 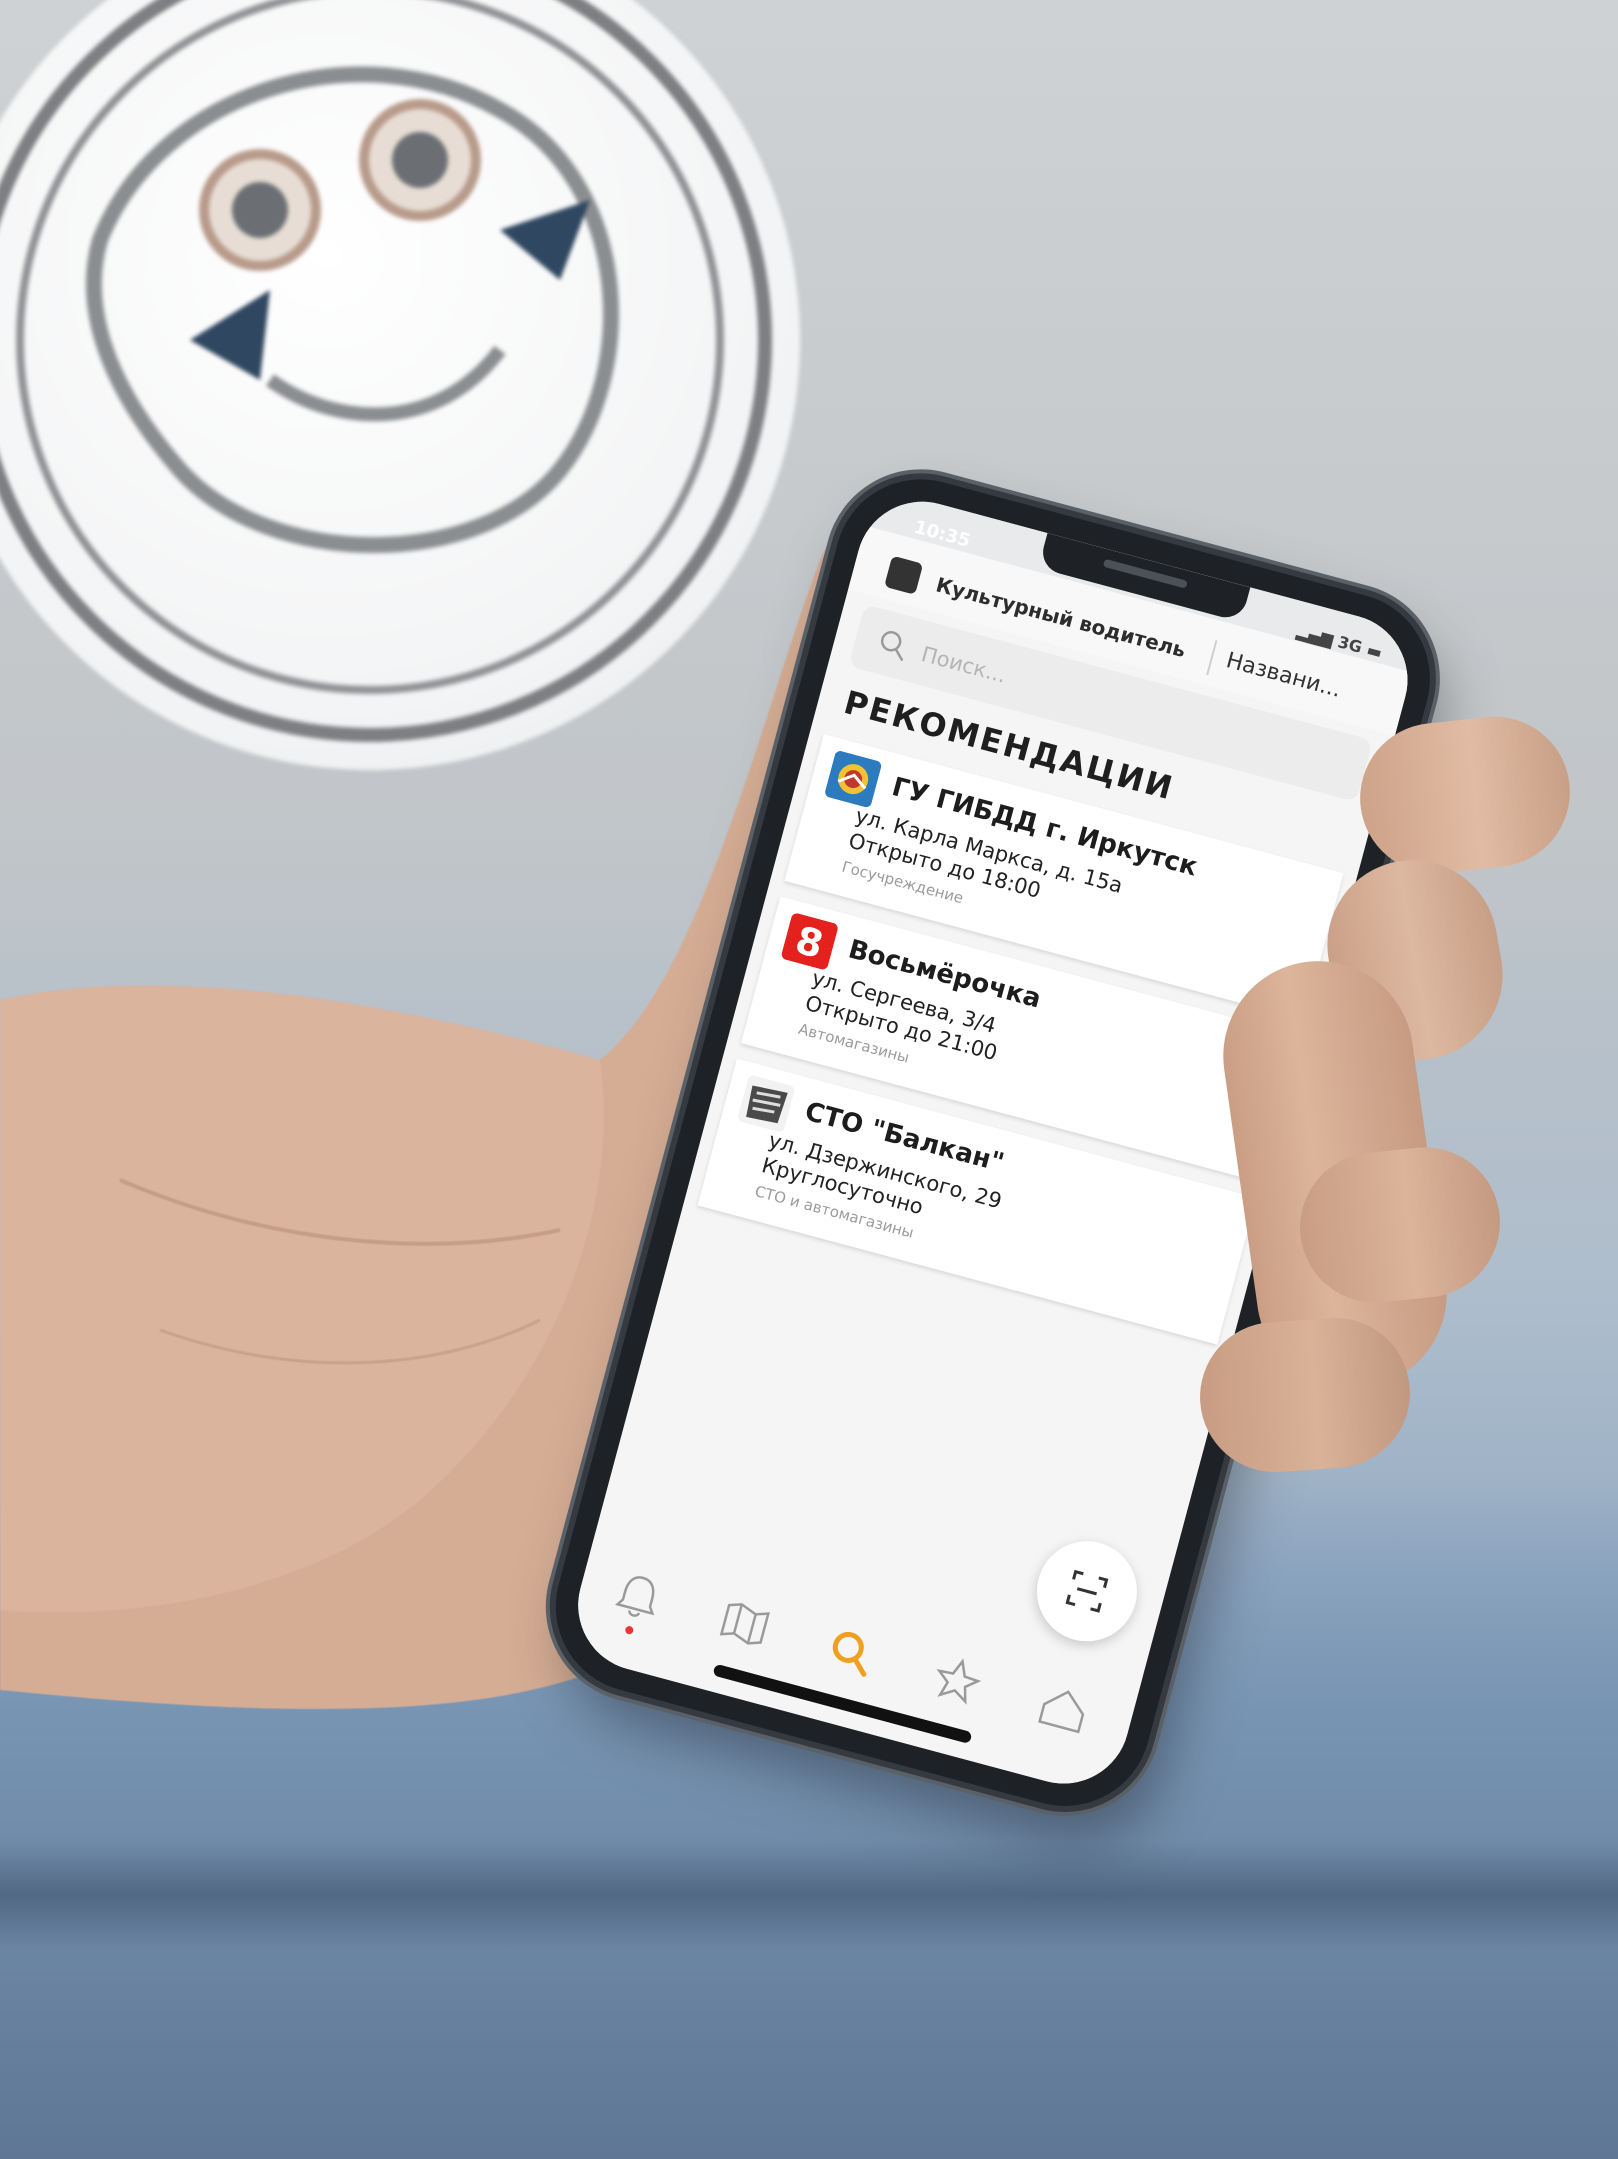 I want to click on sto-balkan-logo-icon, so click(x=766, y=1104).